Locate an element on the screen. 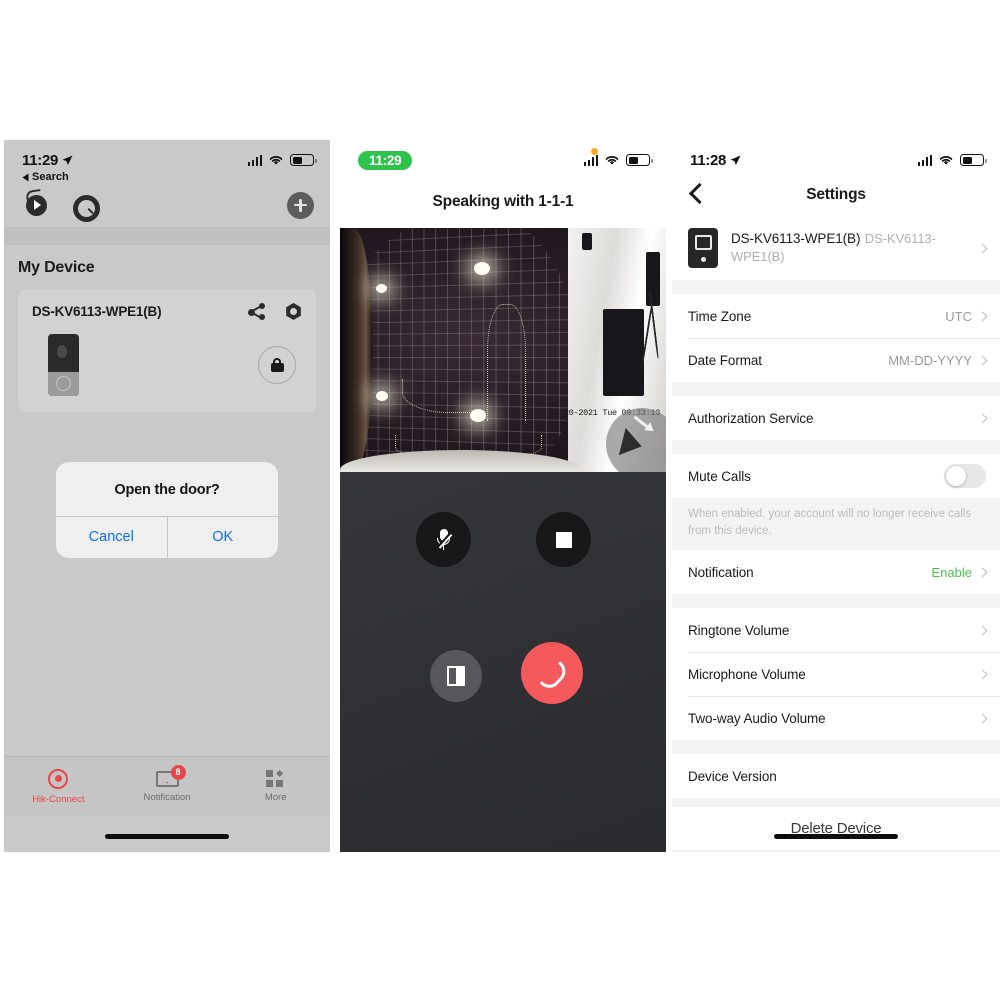 This screenshot has height=1000, width=1000. back-chevron-icon is located at coordinates (694, 194).